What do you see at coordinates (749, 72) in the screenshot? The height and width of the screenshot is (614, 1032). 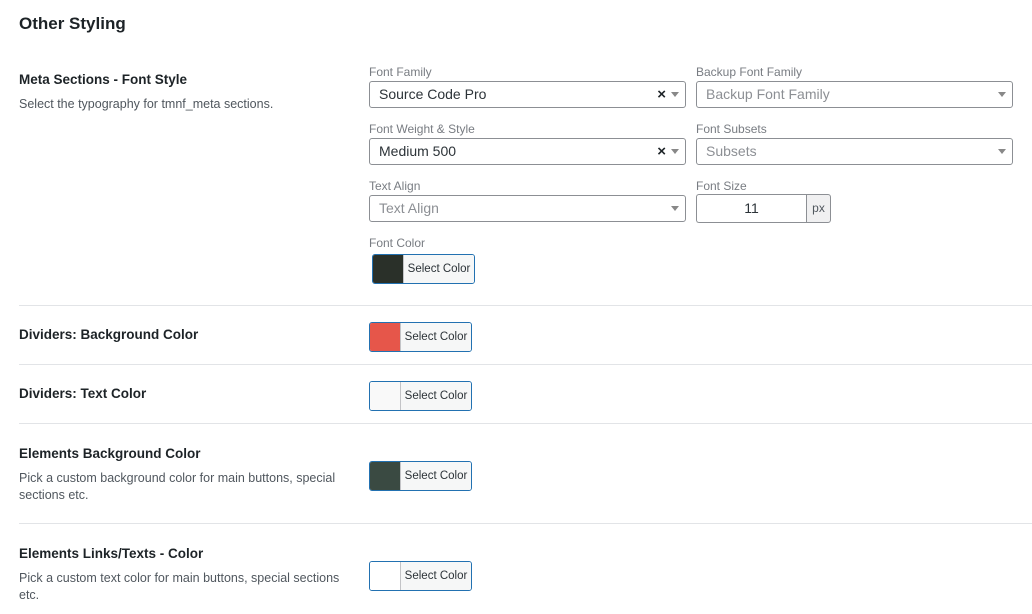 I see `backup-font-family-label: Backup Font Family` at bounding box center [749, 72].